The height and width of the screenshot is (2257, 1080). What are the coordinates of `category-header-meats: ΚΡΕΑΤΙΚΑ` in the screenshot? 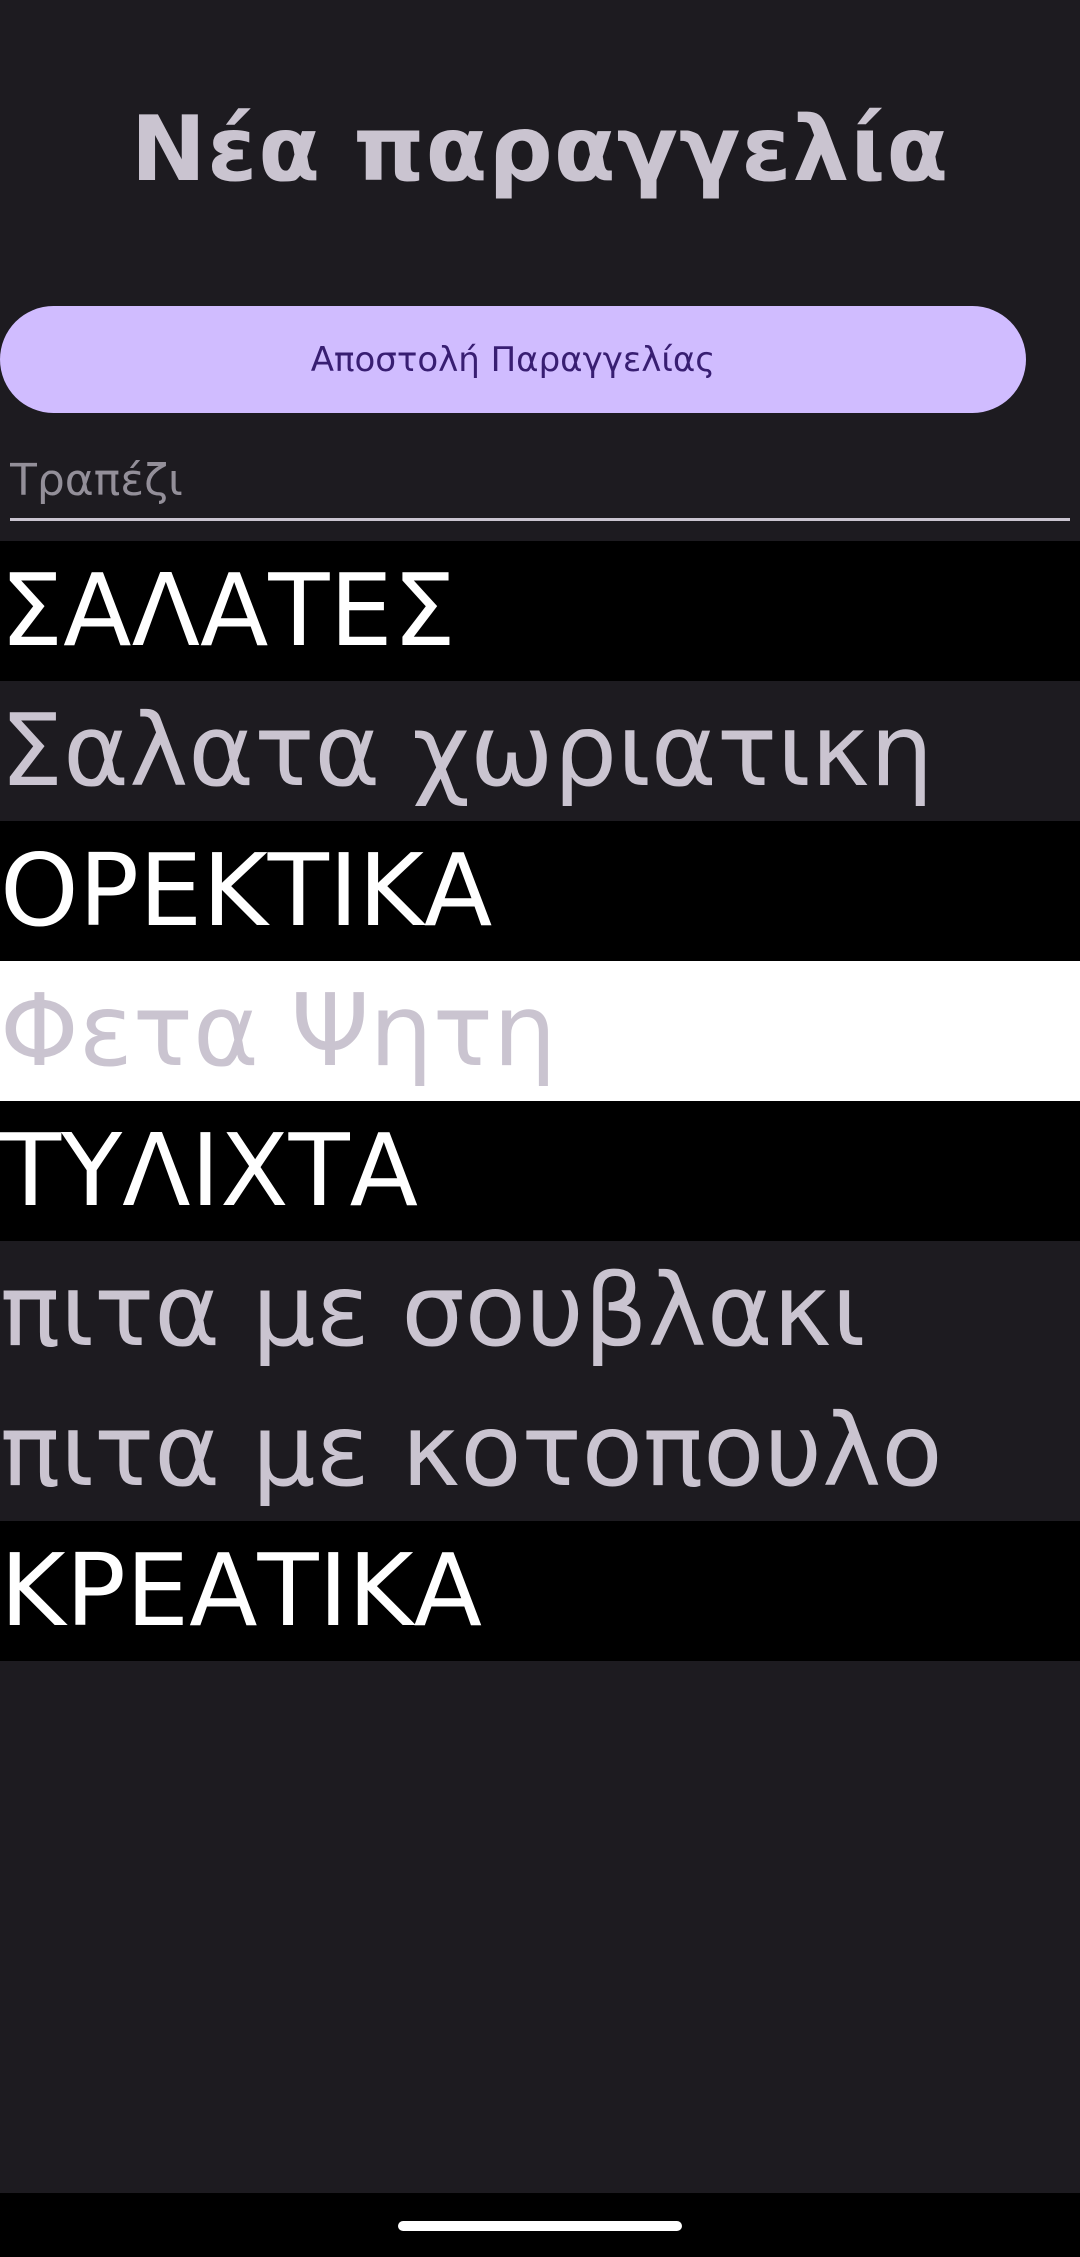 It's located at (540, 1591).